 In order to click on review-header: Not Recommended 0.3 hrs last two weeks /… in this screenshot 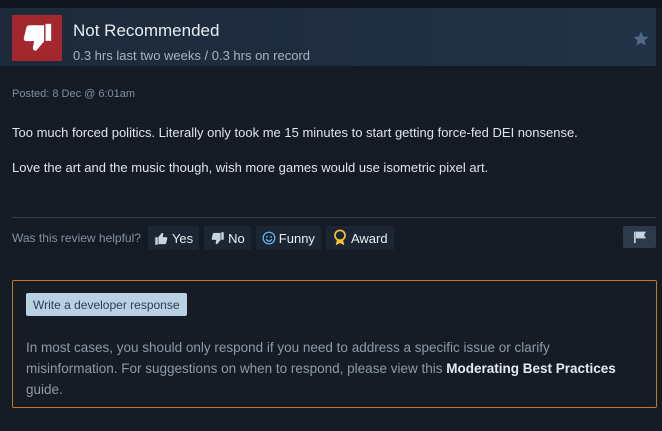, I will do `click(328, 37)`.